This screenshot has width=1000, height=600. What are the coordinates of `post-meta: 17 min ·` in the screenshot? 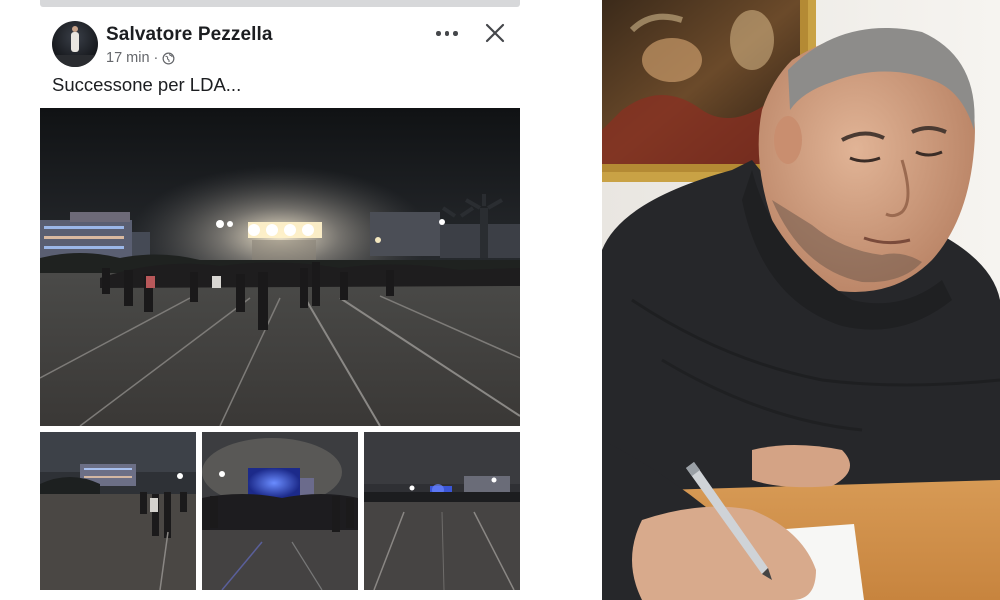 It's located at (140, 58).